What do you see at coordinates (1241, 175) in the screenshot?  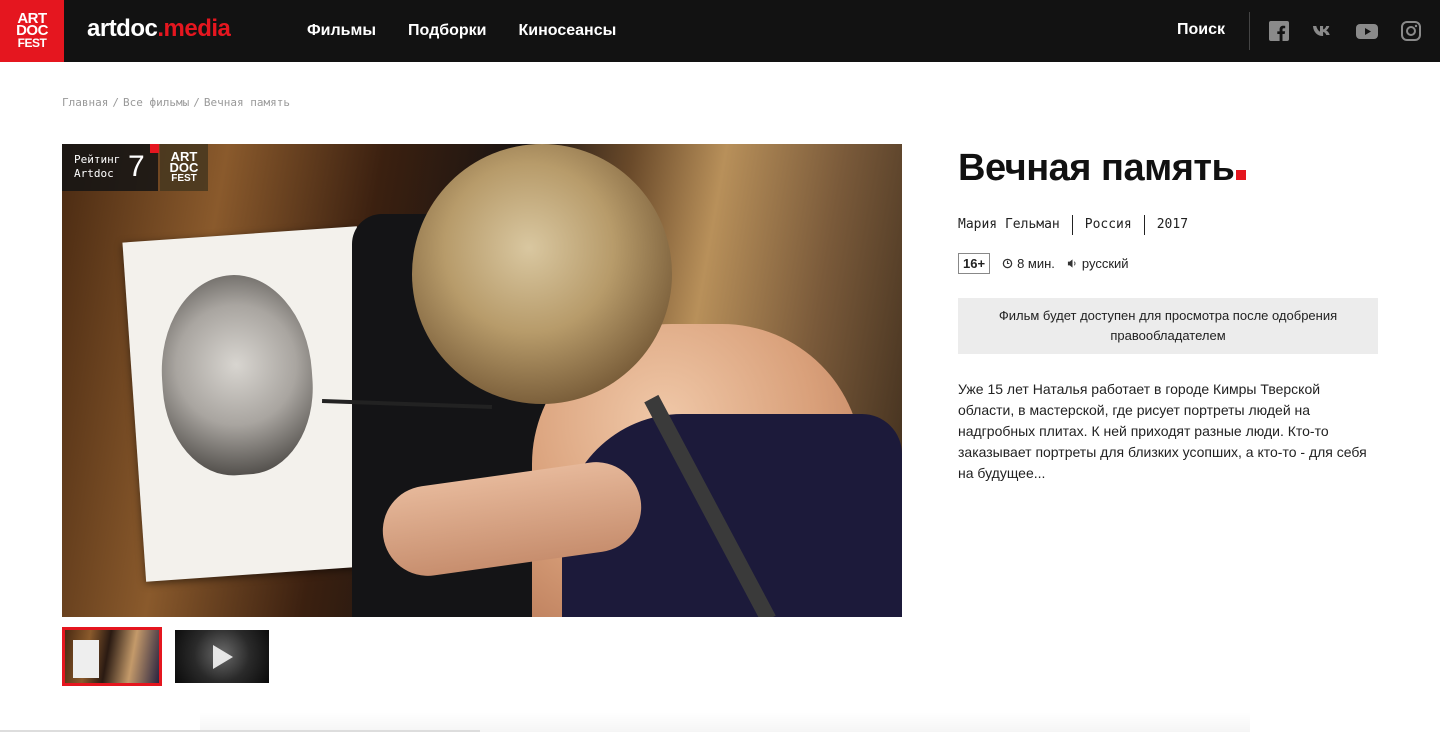 I see `title-accent-dot` at bounding box center [1241, 175].